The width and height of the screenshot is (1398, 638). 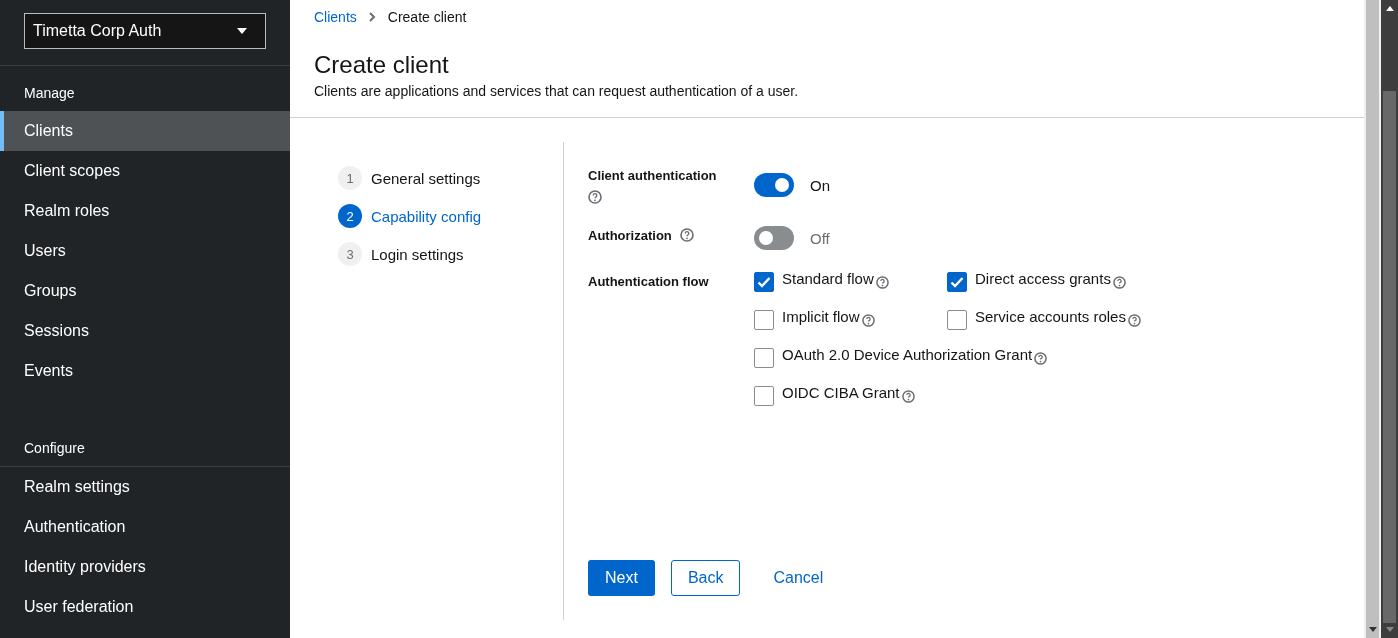 What do you see at coordinates (820, 185) in the screenshot?
I see `toggle-state-text: On` at bounding box center [820, 185].